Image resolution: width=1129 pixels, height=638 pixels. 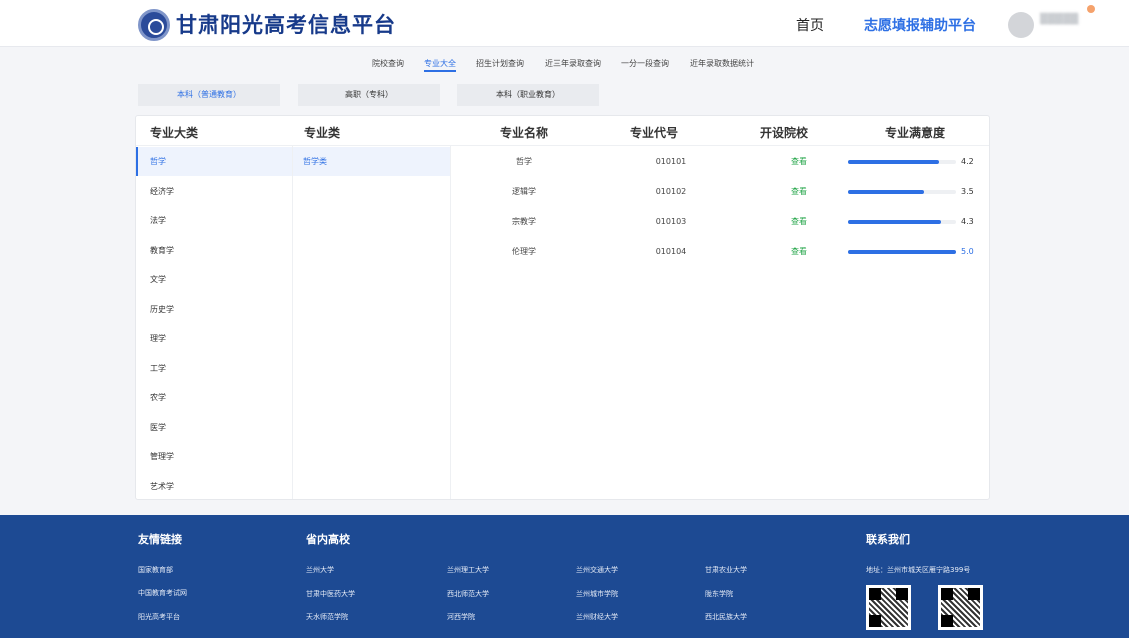 I want to click on subcategory-item-philosophy: 哲学类, so click(x=371, y=161).